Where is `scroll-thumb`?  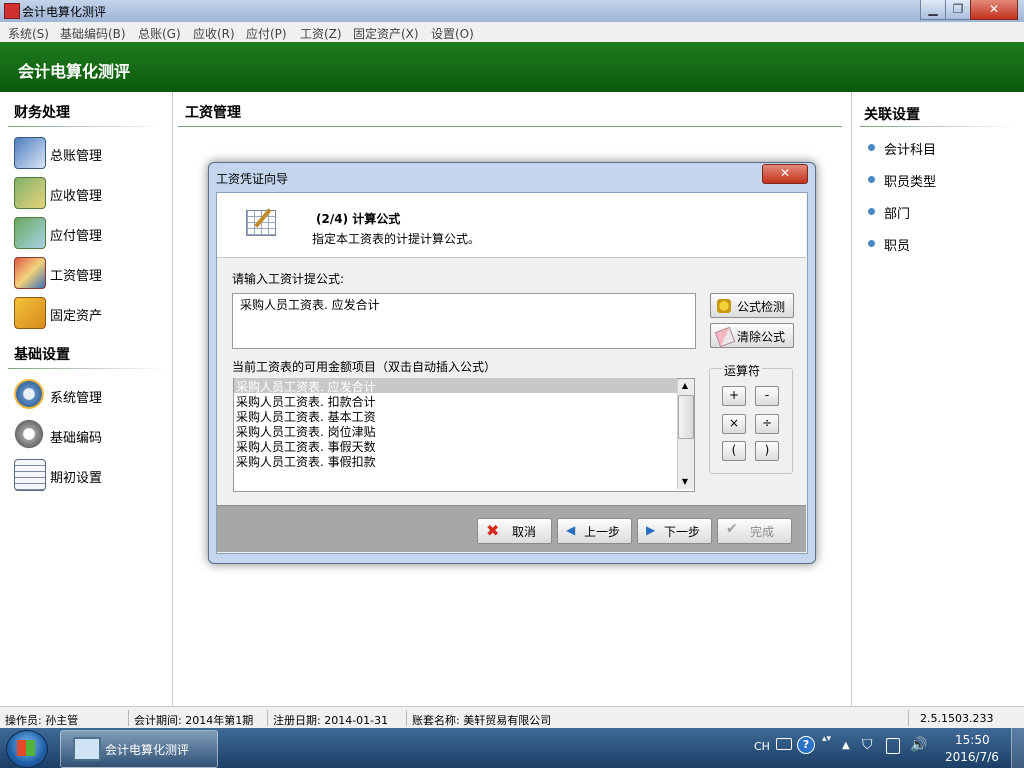
scroll-thumb is located at coordinates (686, 417).